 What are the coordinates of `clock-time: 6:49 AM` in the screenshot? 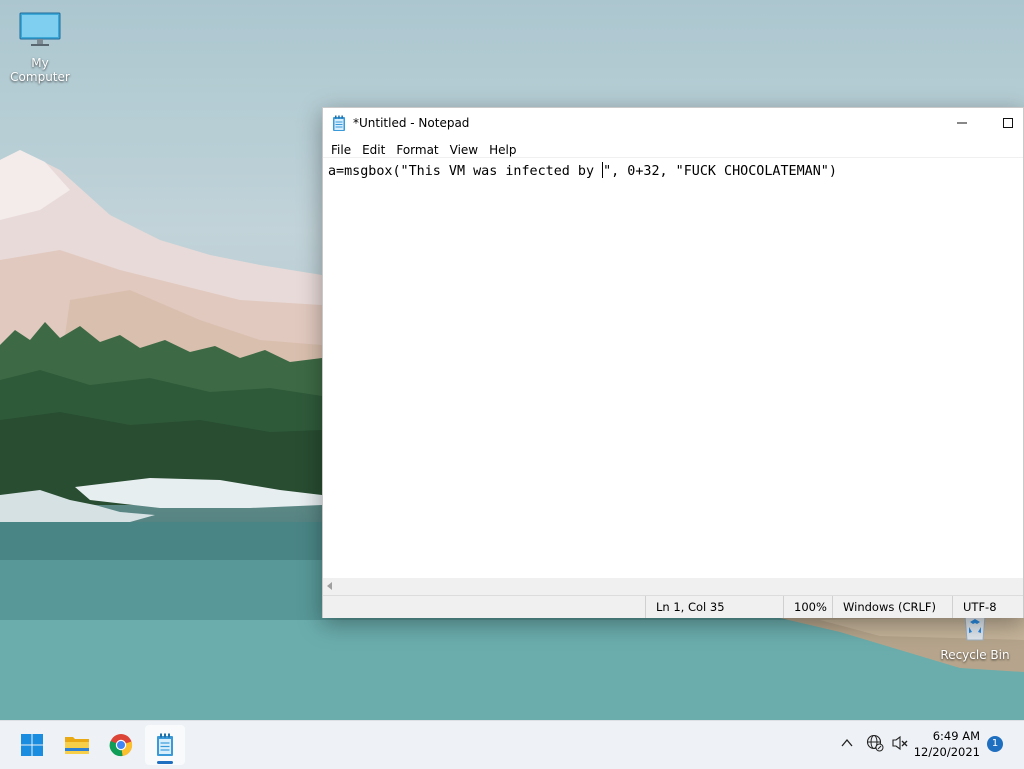 It's located at (956, 736).